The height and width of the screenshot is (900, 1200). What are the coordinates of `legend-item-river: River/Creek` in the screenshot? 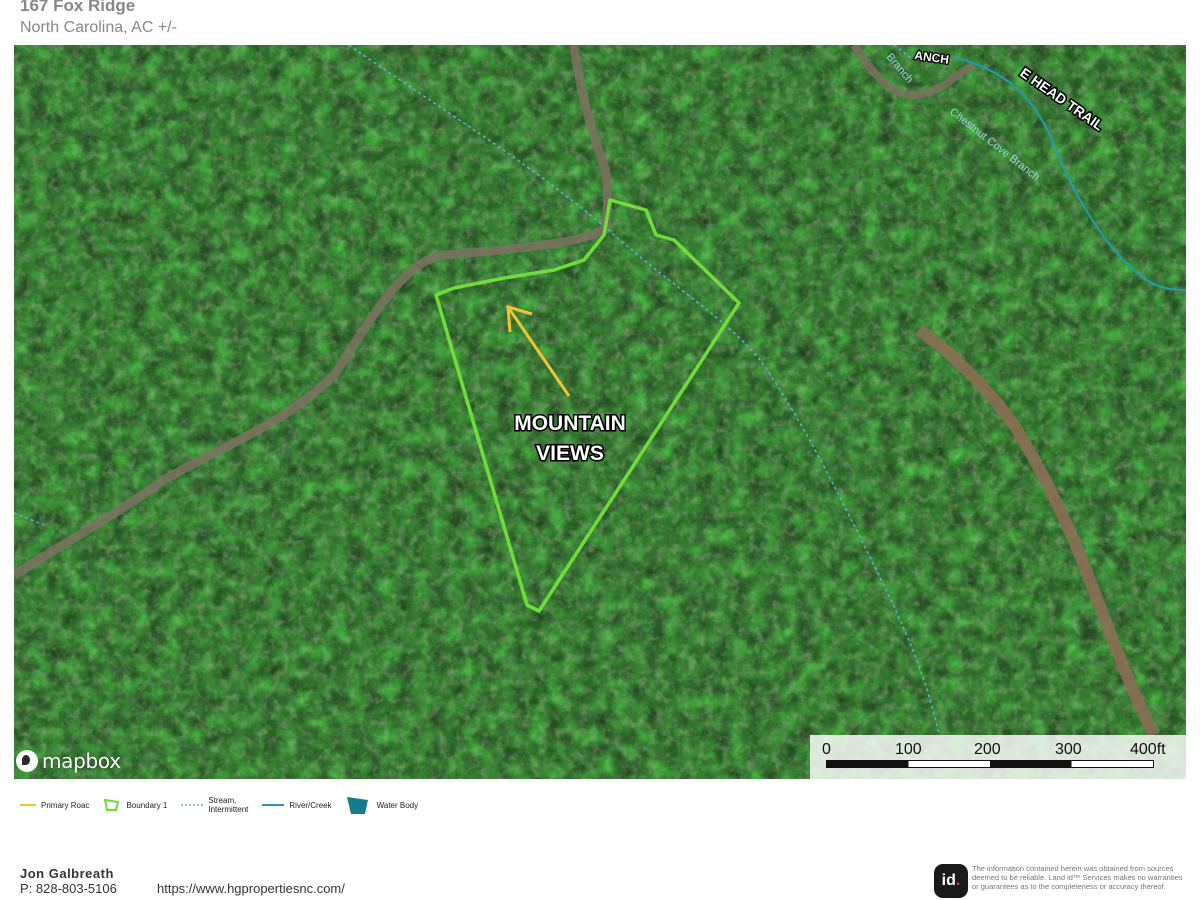 It's located at (297, 805).